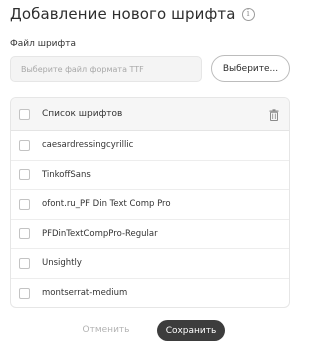 Image resolution: width=320 pixels, height=360 pixels. Describe the element at coordinates (82, 114) in the screenshot. I see `font-list-header-label: Список шрифтов` at that location.